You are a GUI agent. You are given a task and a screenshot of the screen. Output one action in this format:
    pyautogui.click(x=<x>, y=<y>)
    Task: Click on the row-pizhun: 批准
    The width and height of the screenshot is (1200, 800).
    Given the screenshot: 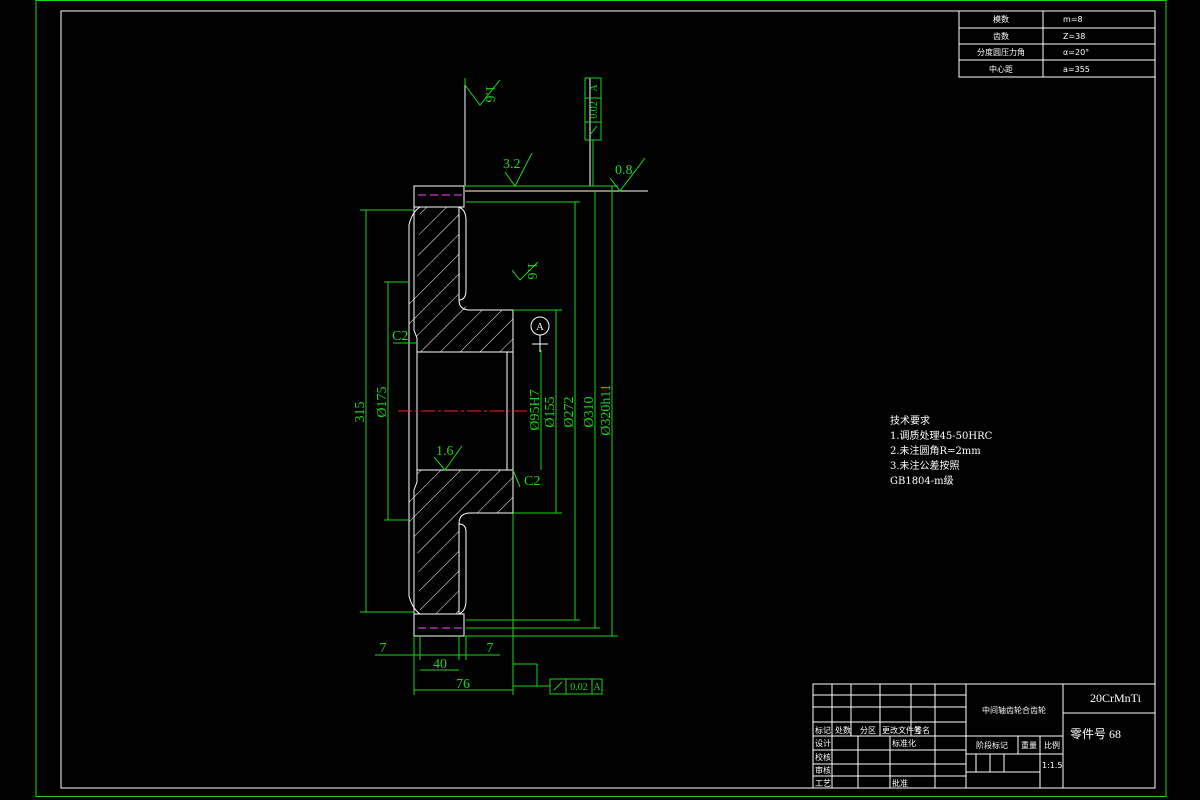 What is the action you would take?
    pyautogui.click(x=900, y=783)
    